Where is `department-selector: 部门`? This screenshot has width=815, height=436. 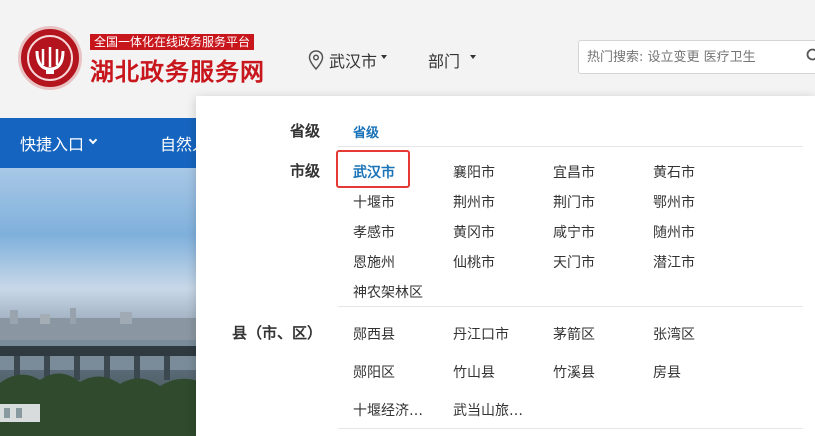
department-selector: 部门 is located at coordinates (452, 60).